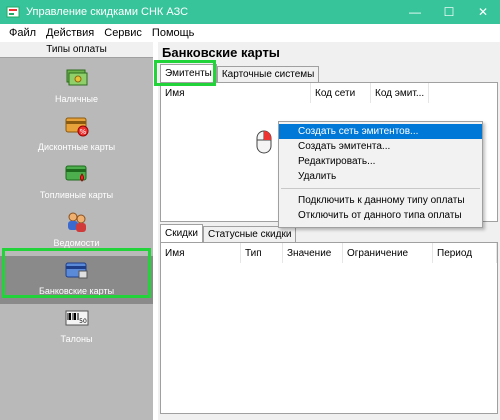 The image size is (500, 420). I want to click on payment-type-label: Топливные карты, so click(76, 195).